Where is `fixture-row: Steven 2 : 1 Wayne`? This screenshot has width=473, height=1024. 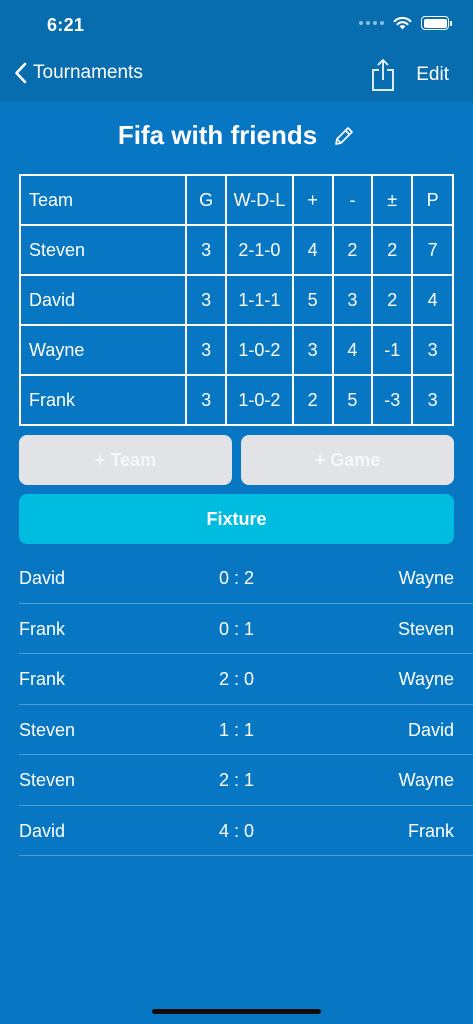
fixture-row: Steven 2 : 1 Wayne is located at coordinates (246, 780).